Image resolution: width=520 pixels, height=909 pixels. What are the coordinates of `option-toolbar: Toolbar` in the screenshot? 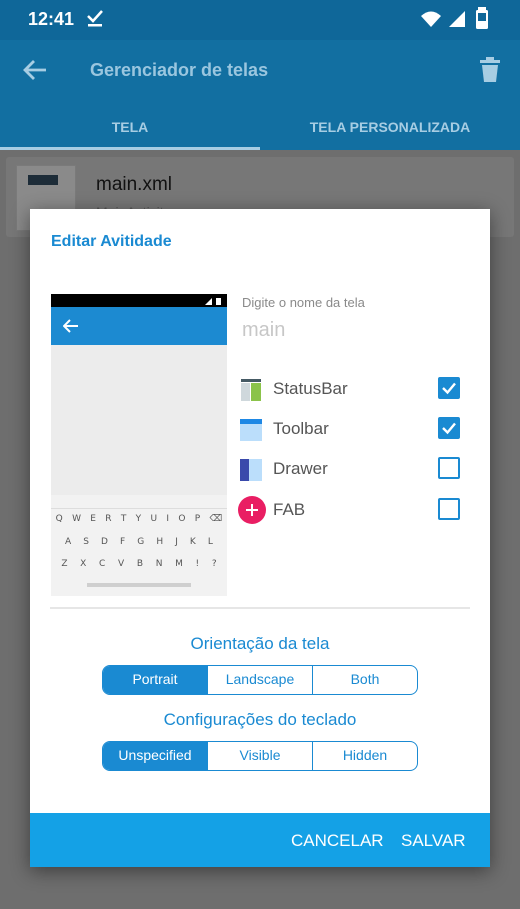 It's located at (351, 429).